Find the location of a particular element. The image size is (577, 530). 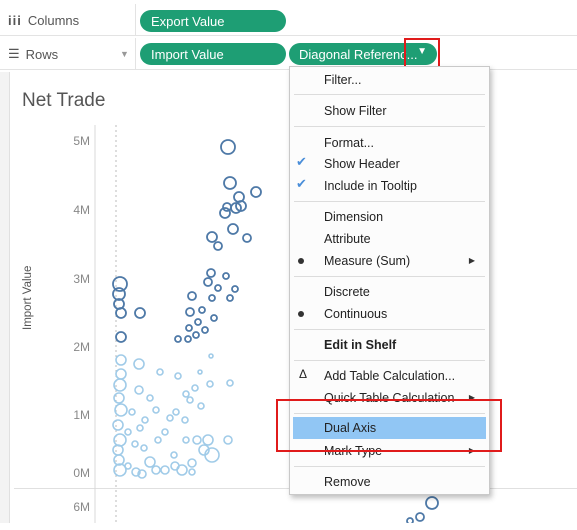

menu-item-continuous: Continuous is located at coordinates (389, 314).